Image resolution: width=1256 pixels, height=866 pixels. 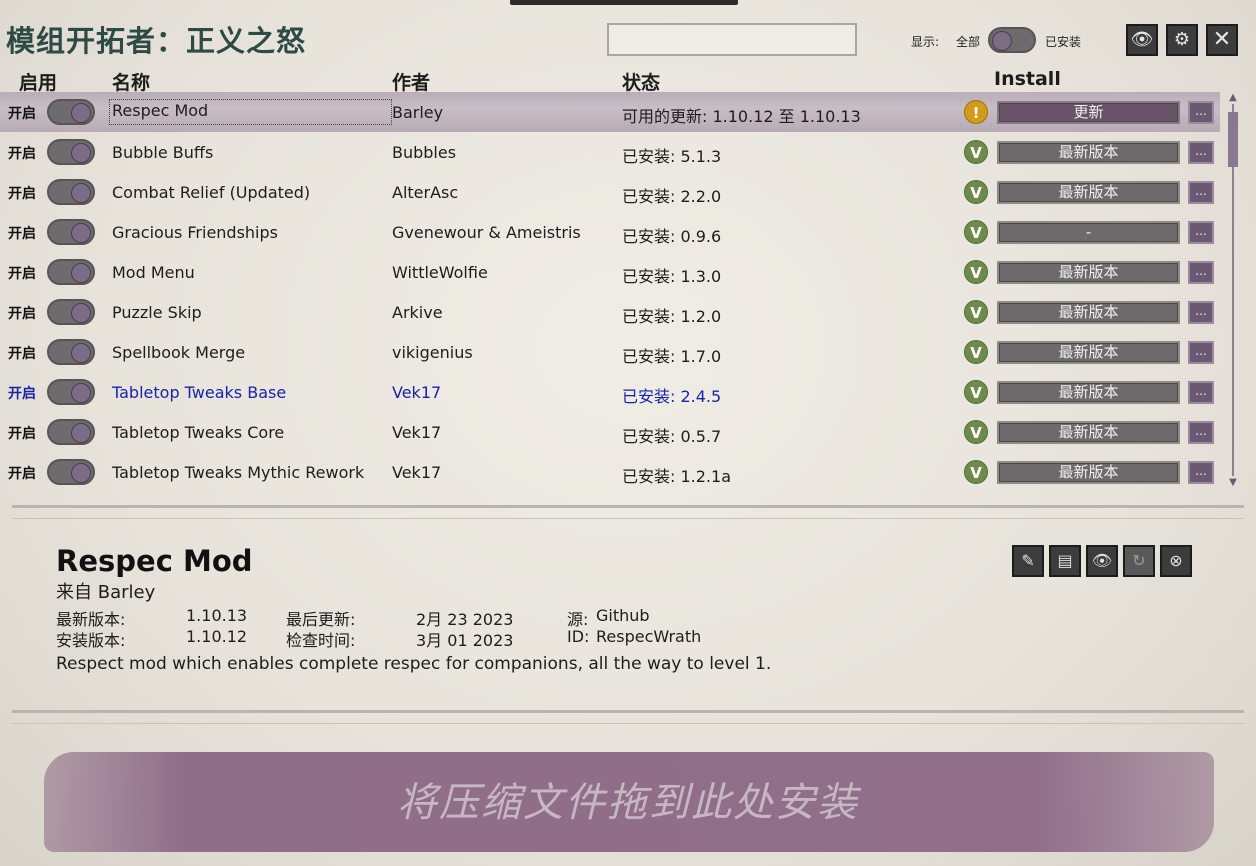 What do you see at coordinates (672, 356) in the screenshot?
I see `mod-status: 已安装: 1.7.0` at bounding box center [672, 356].